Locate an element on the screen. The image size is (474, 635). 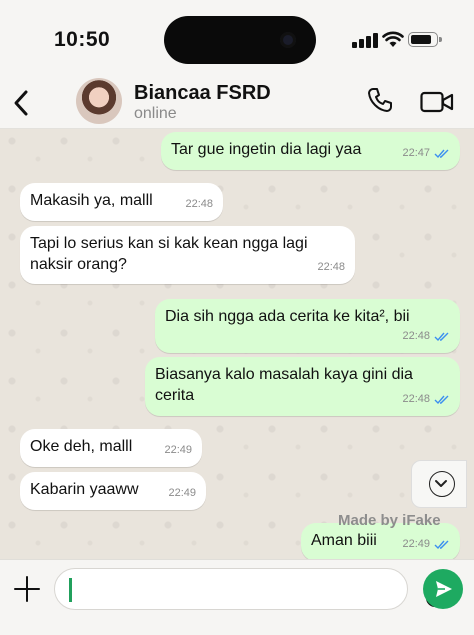
clock: 10:50 is located at coordinates (82, 39).